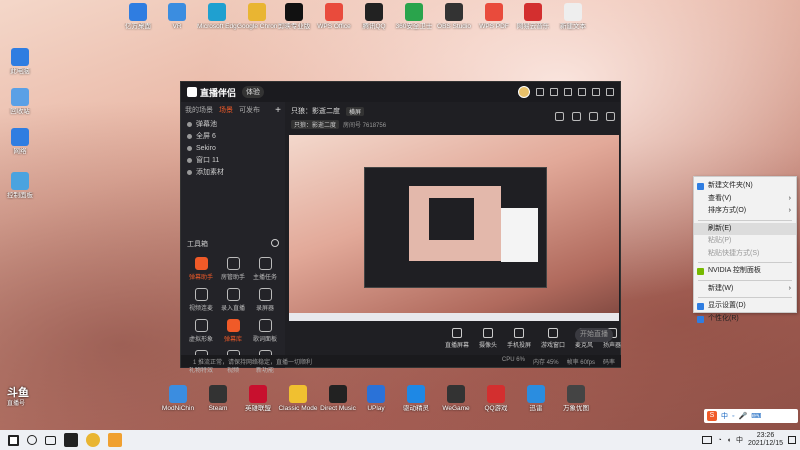  Describe the element at coordinates (178, 399) in the screenshot. I see `desktop-icon-bottom-0: ModNiChin` at that location.